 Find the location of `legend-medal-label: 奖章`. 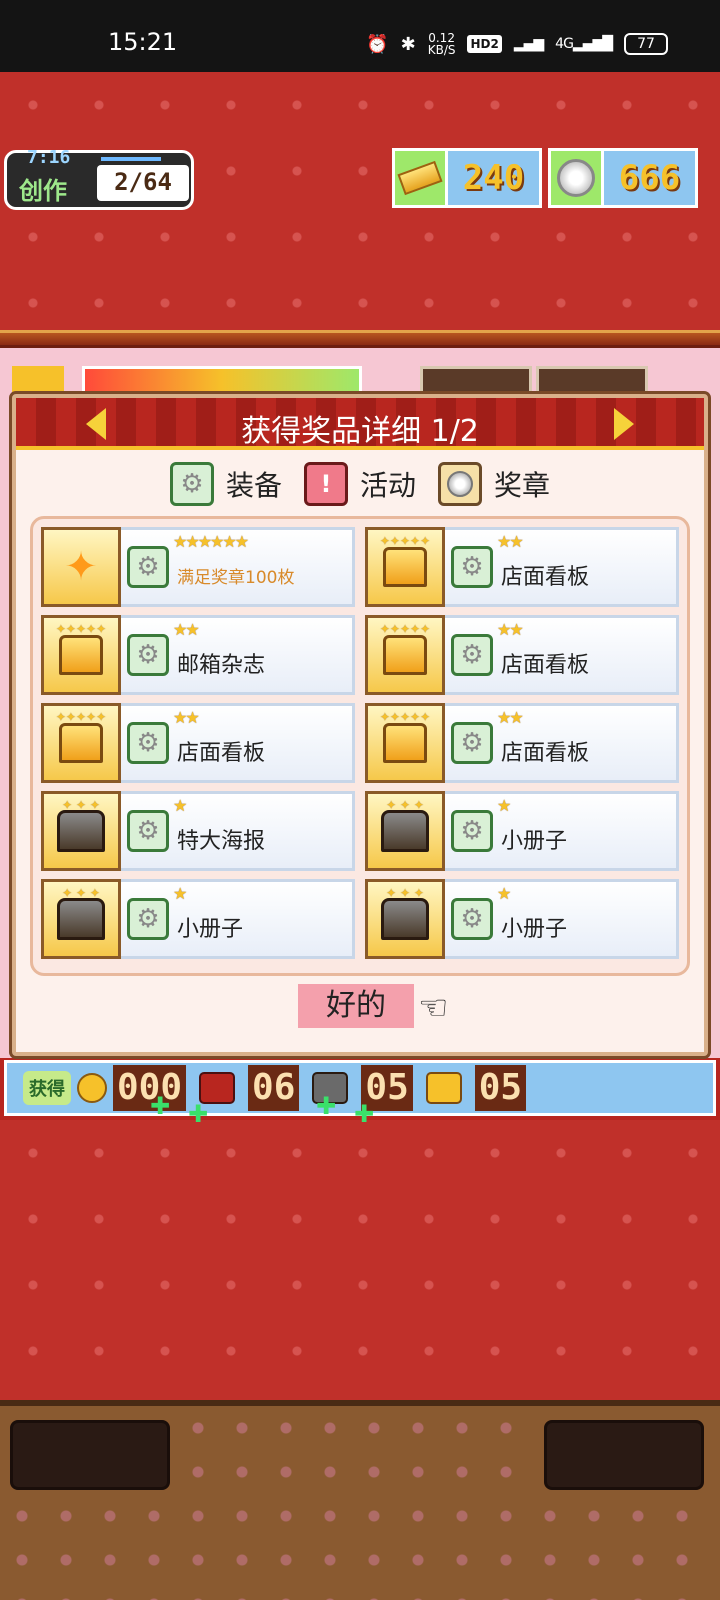

legend-medal-label: 奖章 is located at coordinates (522, 485).